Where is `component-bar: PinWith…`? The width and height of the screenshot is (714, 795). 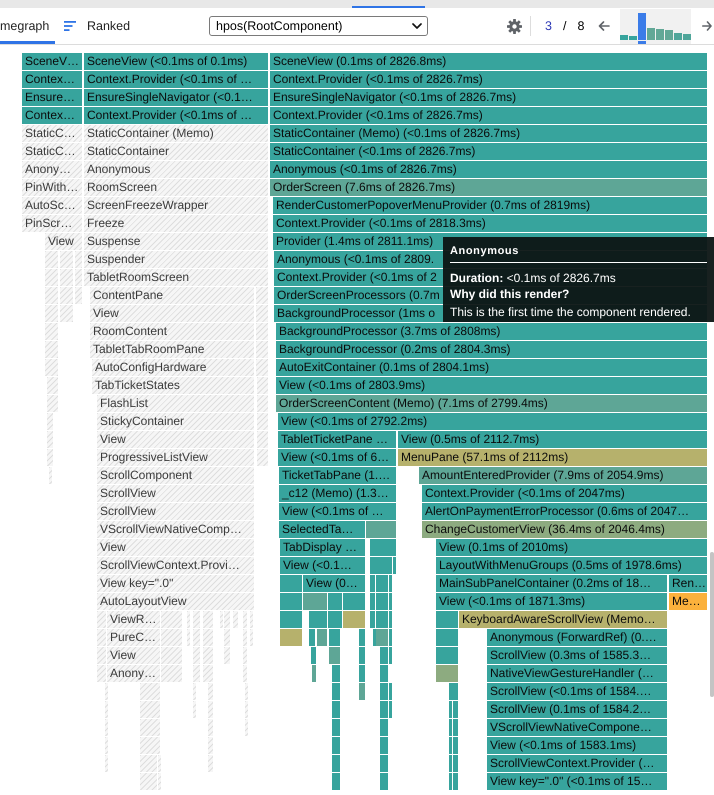 component-bar: PinWith… is located at coordinates (52, 187).